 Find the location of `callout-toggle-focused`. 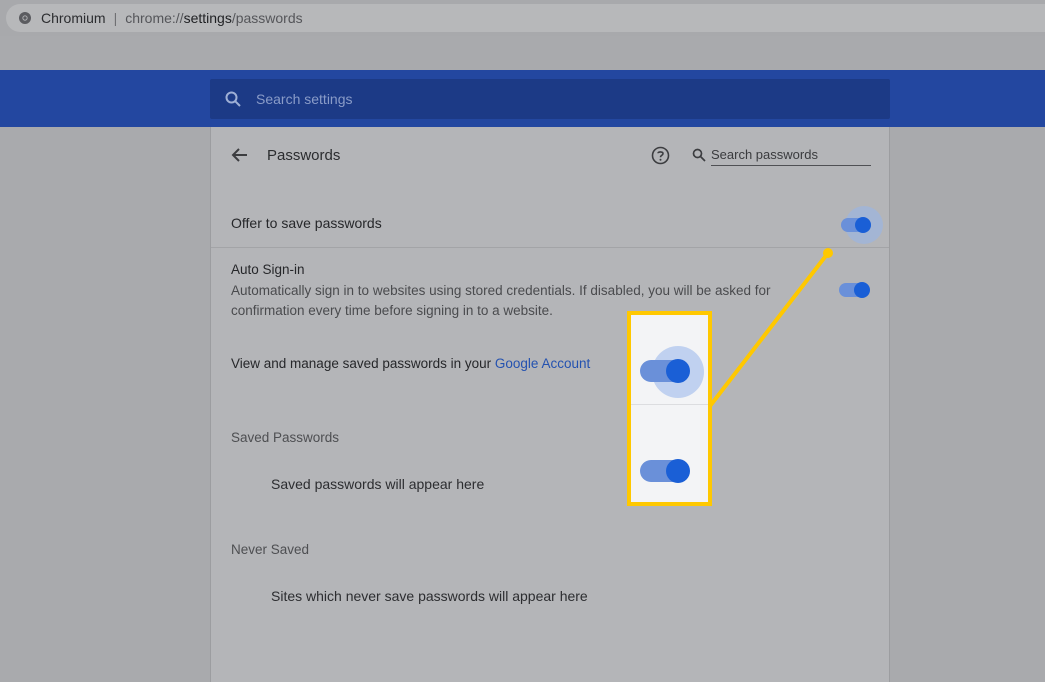

callout-toggle-focused is located at coordinates (673, 373).